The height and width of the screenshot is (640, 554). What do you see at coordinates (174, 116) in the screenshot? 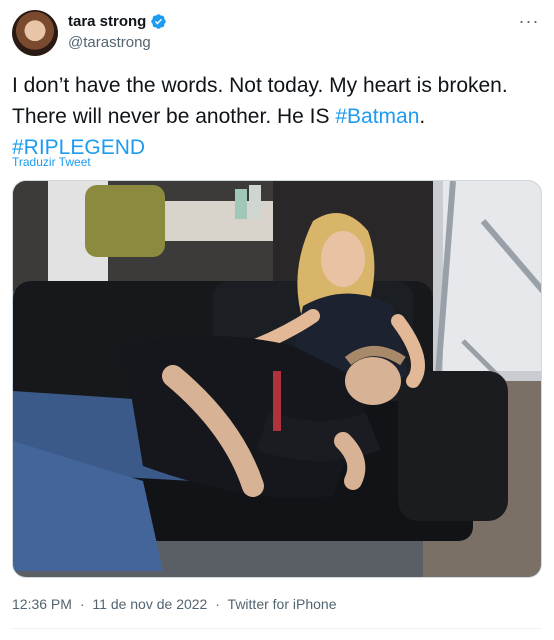
I see `tweet-line-2-text: There will never be another. He IS` at bounding box center [174, 116].